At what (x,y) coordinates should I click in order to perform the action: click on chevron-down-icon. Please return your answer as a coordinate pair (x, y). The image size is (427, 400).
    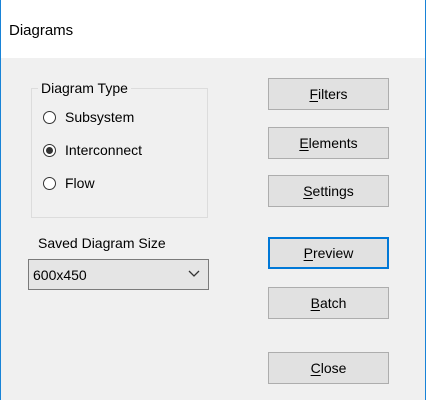
    Looking at the image, I should click on (194, 274).